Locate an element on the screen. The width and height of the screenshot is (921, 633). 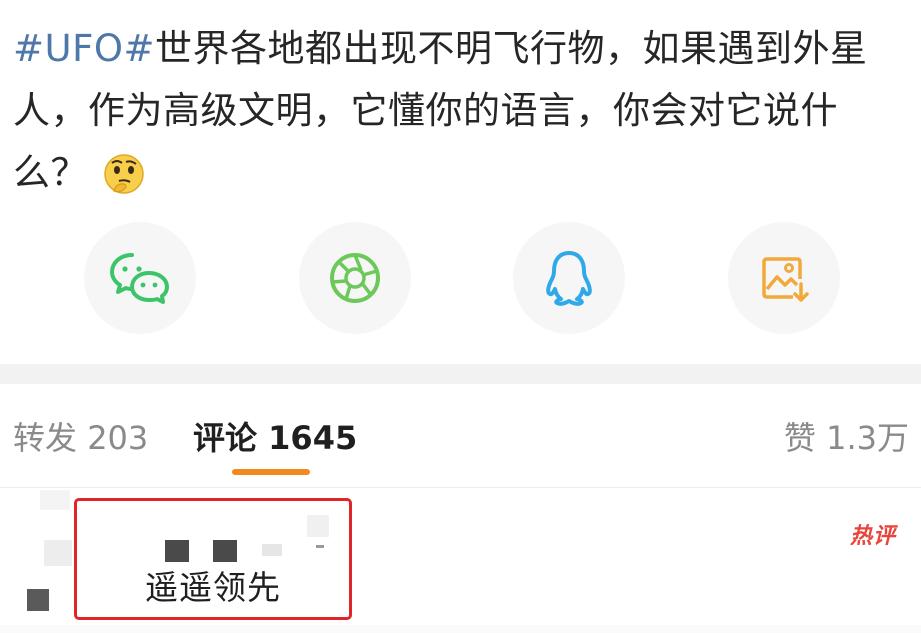
section-separator is located at coordinates (460, 374).